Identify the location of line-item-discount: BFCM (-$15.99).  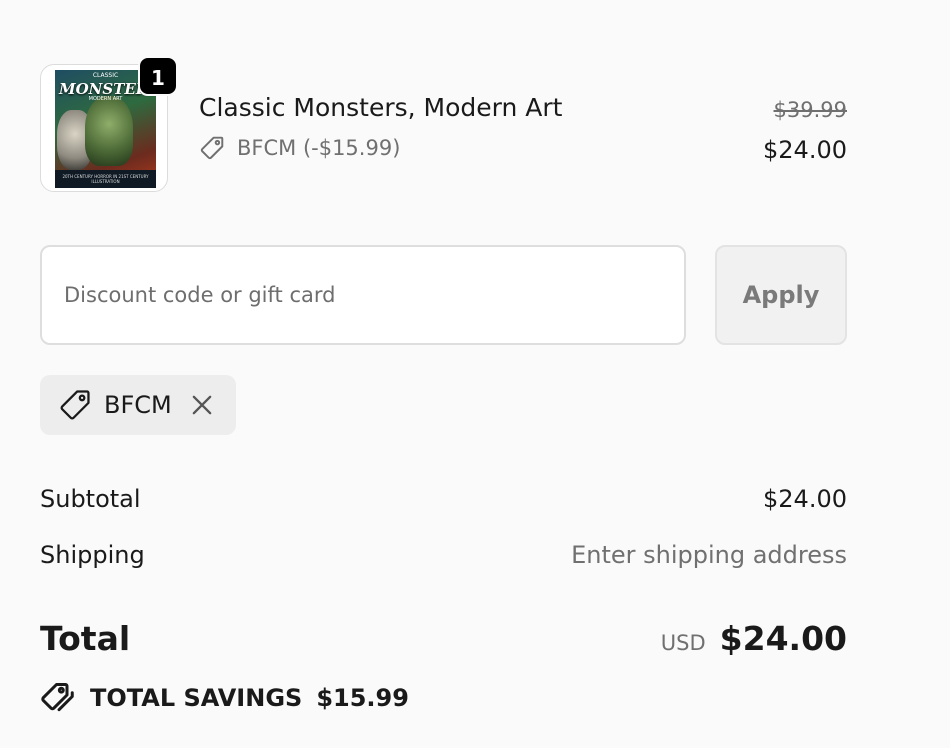
(299, 148).